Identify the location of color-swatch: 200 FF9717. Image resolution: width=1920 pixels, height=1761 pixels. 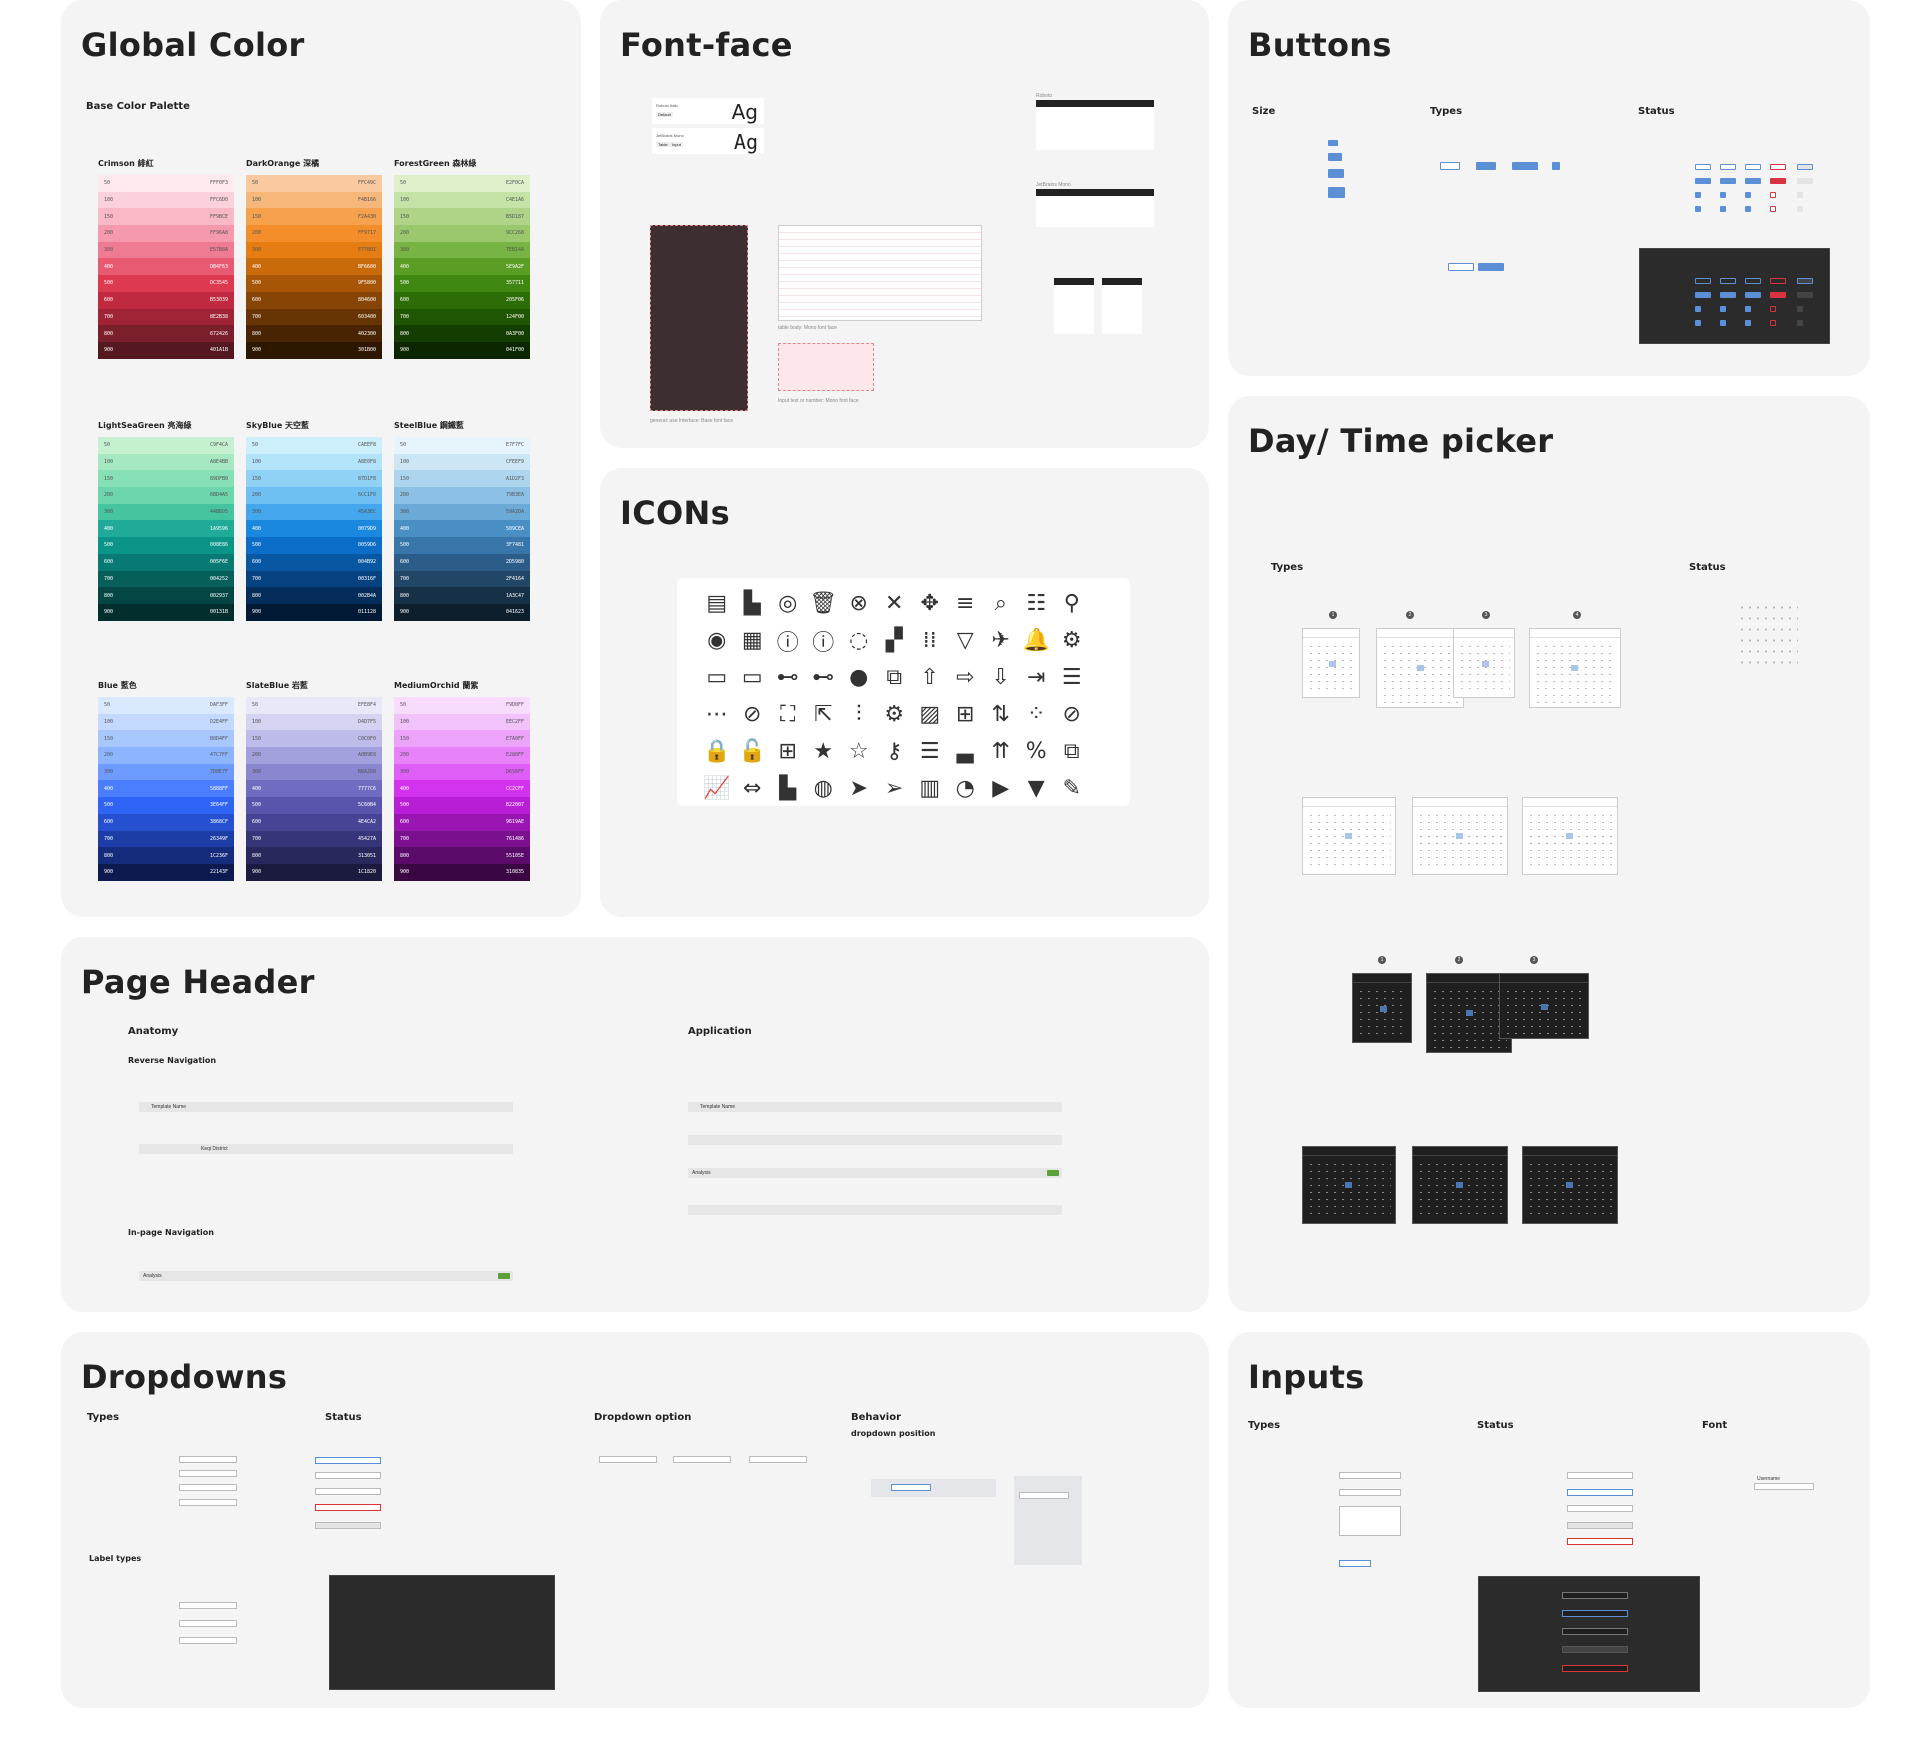
(314, 233).